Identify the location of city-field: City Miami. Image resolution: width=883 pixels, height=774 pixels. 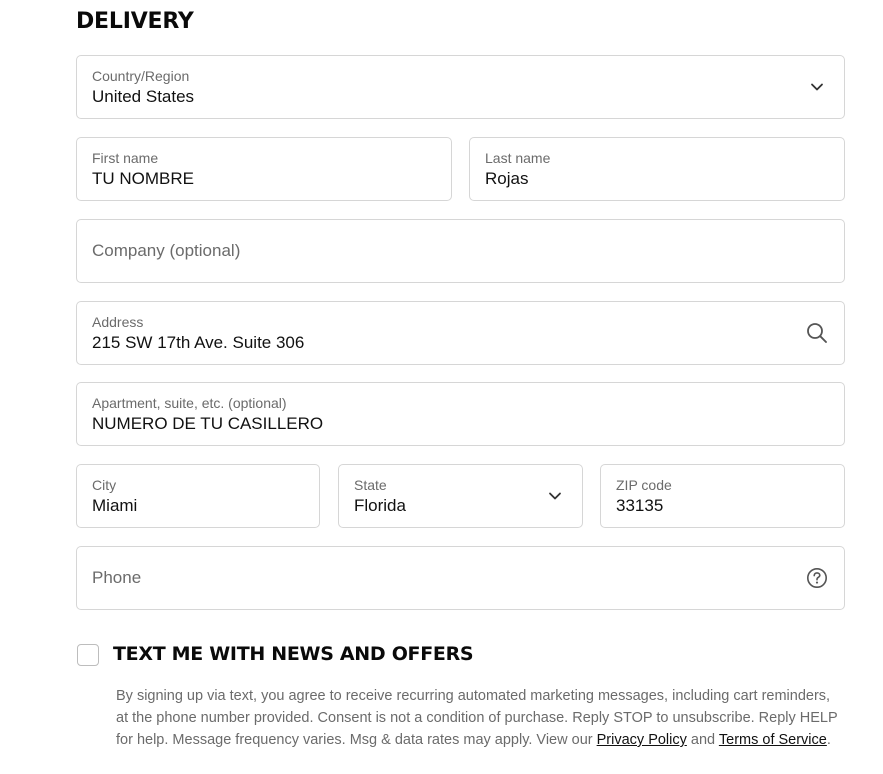
(198, 496).